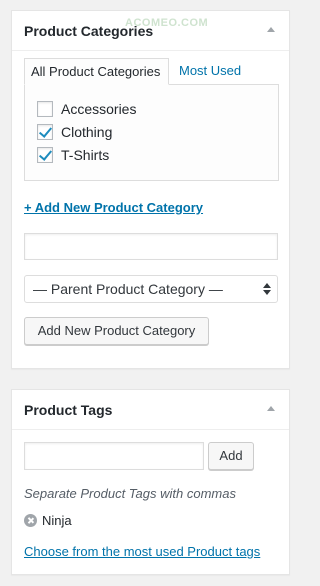 The height and width of the screenshot is (586, 320). Describe the element at coordinates (151, 132) in the screenshot. I see `category-checklist: Accessories Clothing T-Shirts` at that location.